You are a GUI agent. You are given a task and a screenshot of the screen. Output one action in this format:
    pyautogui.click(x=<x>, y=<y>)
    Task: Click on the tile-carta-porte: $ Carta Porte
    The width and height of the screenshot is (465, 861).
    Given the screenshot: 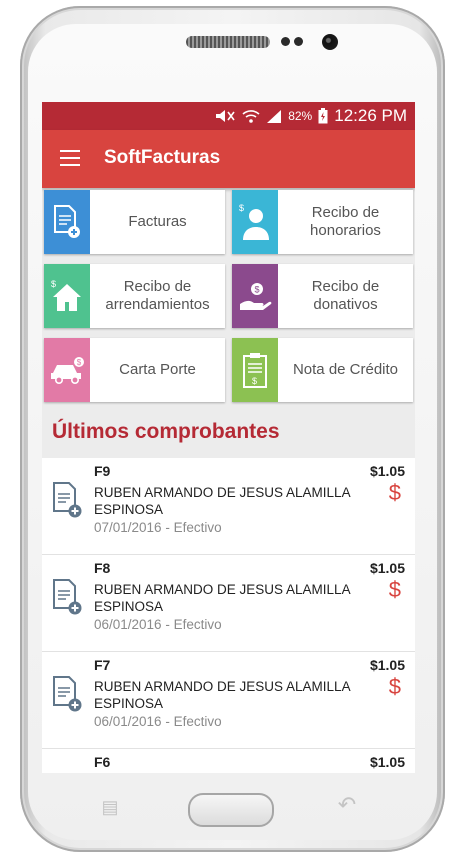 What is the action you would take?
    pyautogui.click(x=134, y=370)
    